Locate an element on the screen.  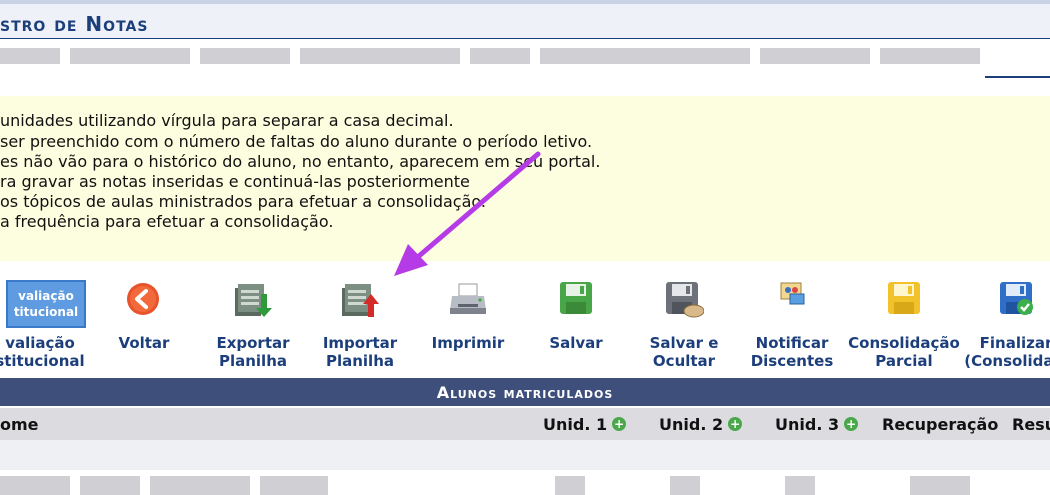
annotation-arrow is located at coordinates (467, 213).